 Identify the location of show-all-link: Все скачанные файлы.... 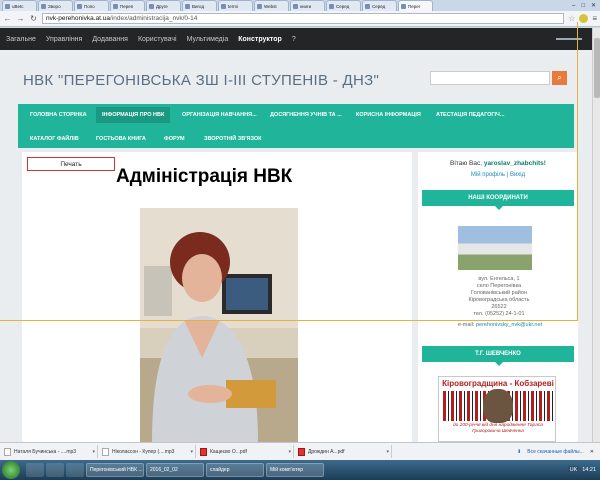
(555, 452).